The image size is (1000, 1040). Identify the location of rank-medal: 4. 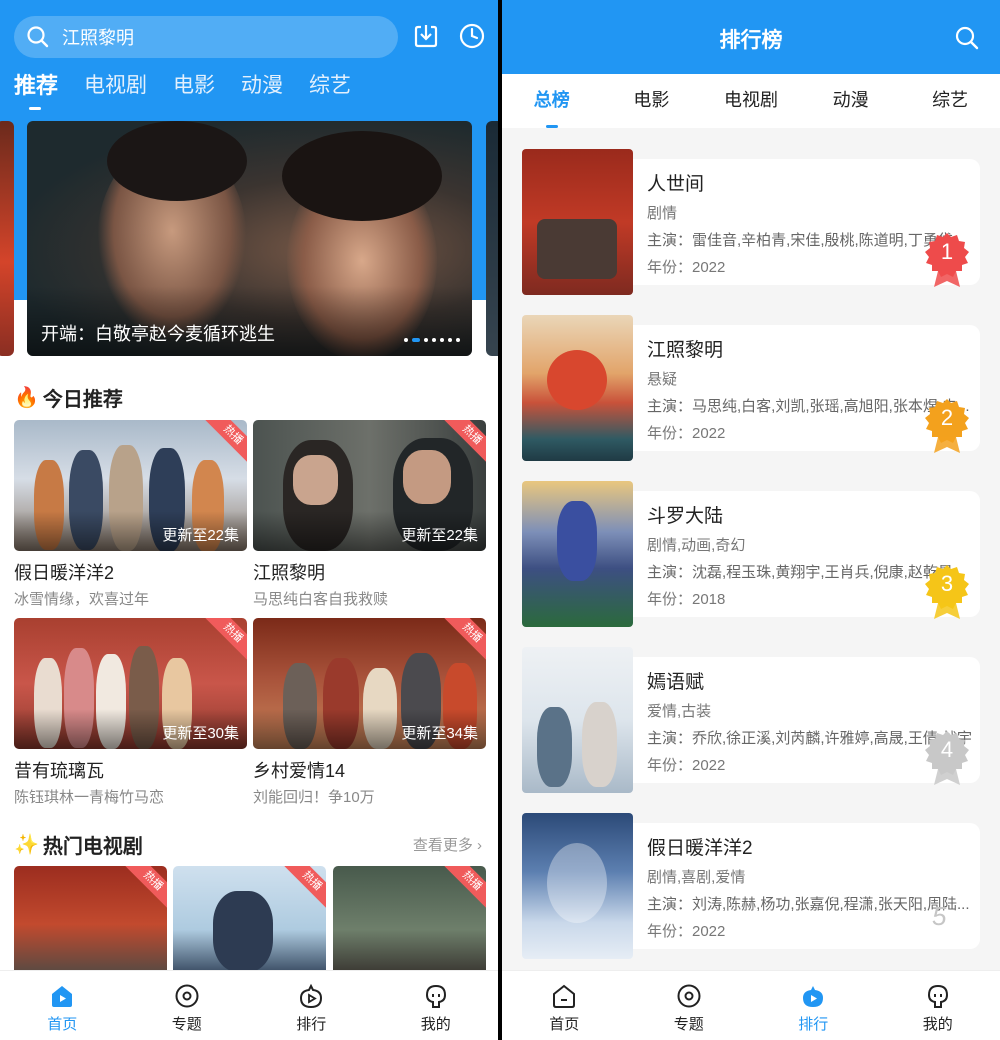
(947, 758).